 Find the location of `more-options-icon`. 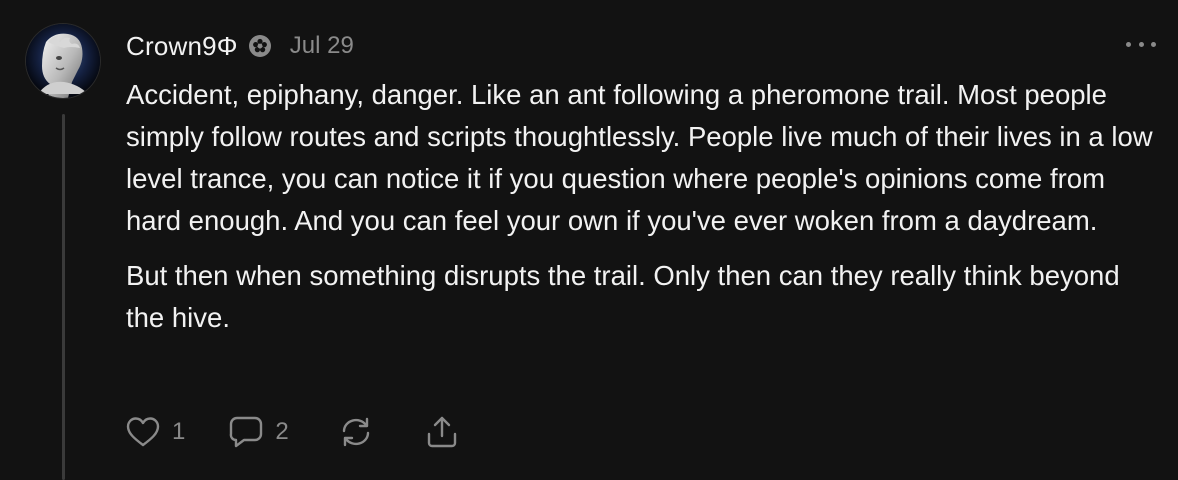

more-options-icon is located at coordinates (1141, 44).